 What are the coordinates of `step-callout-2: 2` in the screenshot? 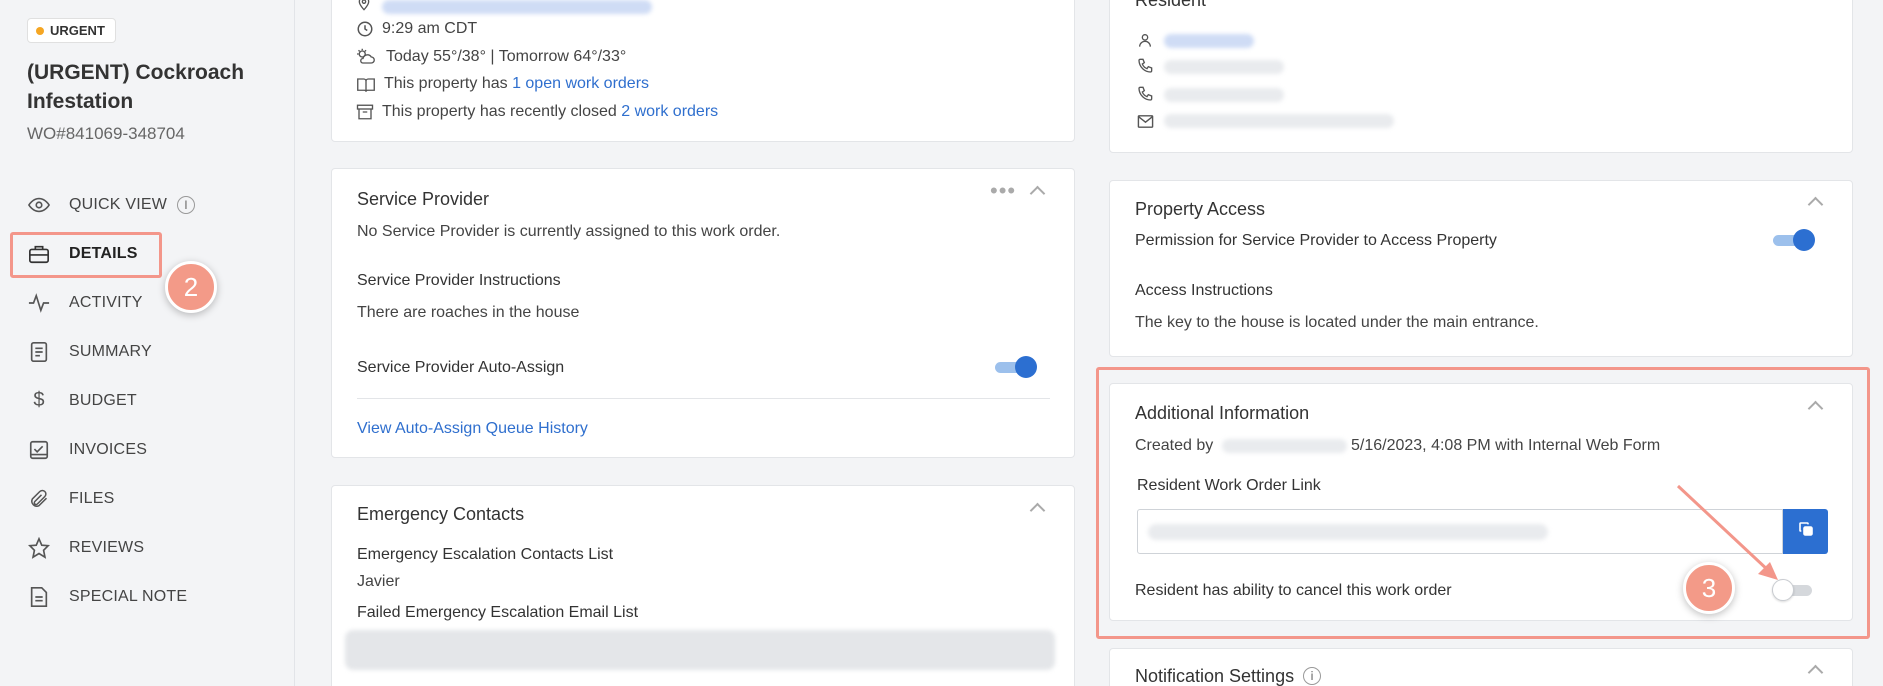 It's located at (191, 287).